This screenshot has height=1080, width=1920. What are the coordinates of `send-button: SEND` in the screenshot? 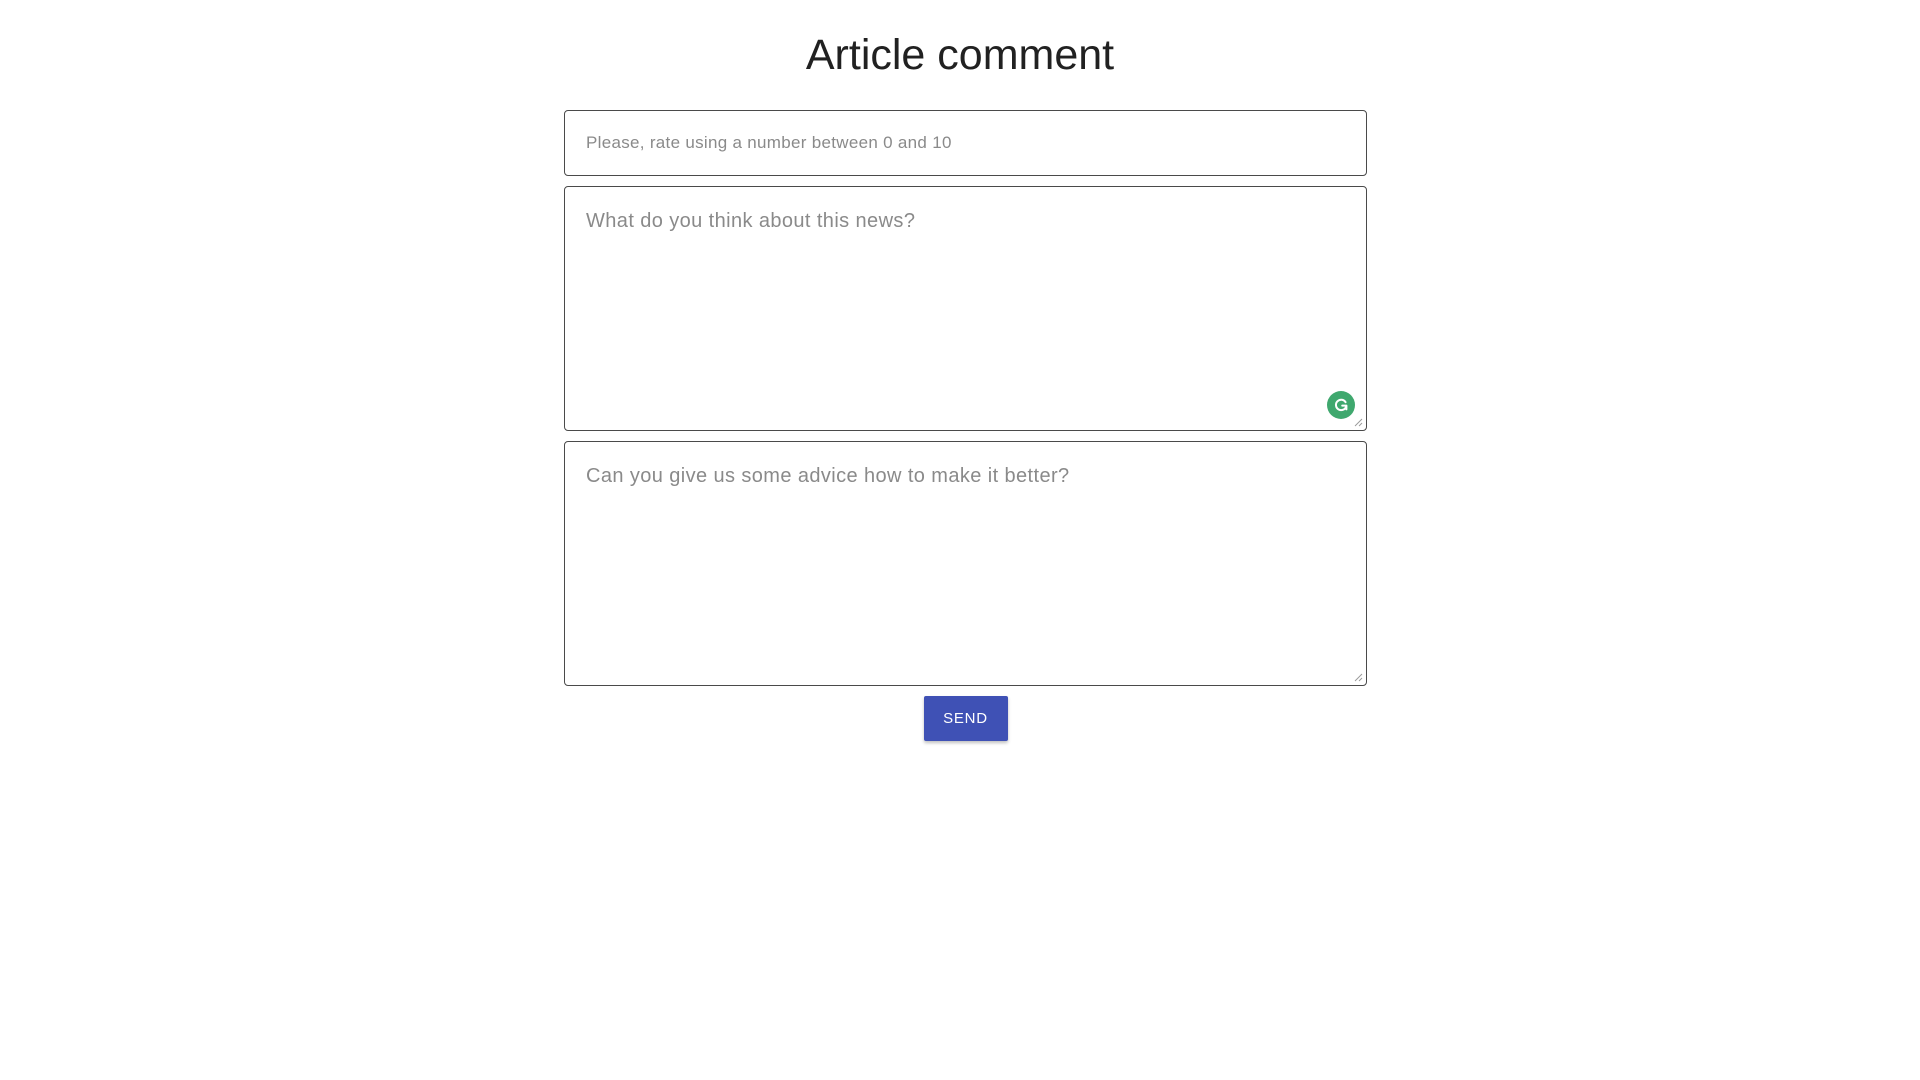 It's located at (965, 718).